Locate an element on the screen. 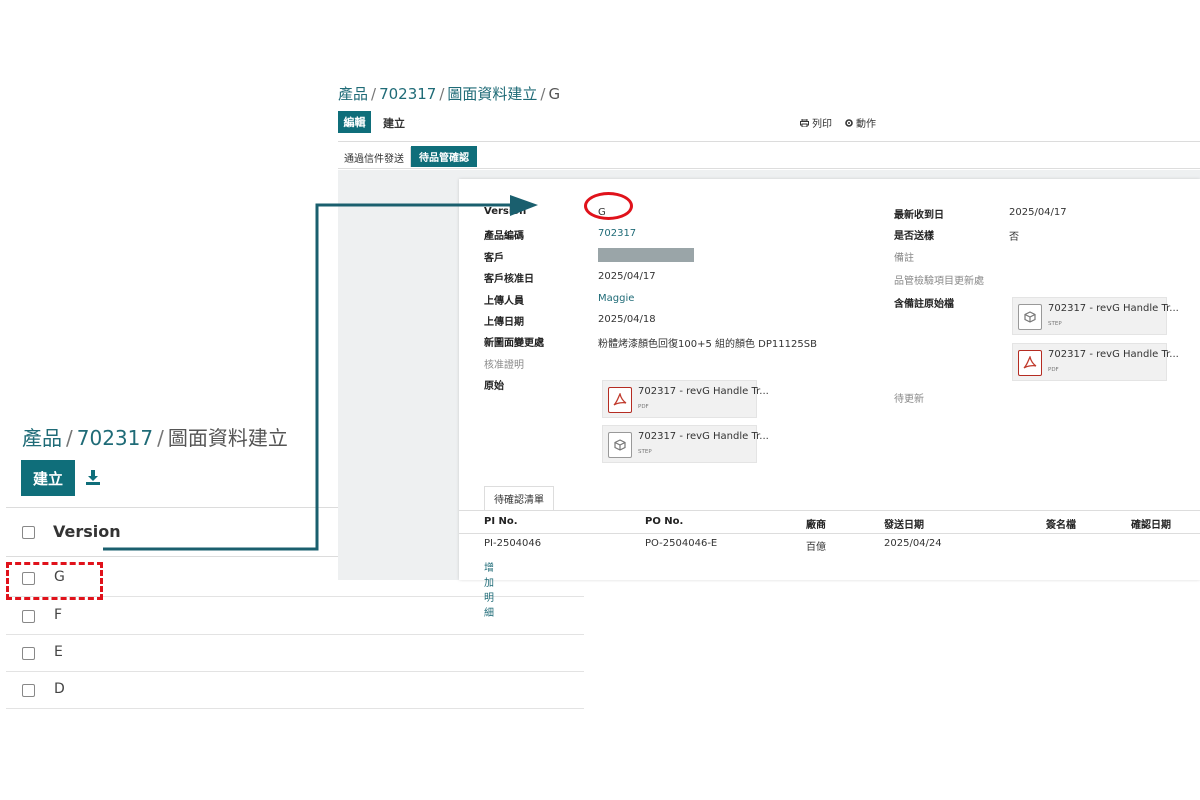  breadcrumb: 產品/702317/圖面資料建立 / G is located at coordinates (449, 93).